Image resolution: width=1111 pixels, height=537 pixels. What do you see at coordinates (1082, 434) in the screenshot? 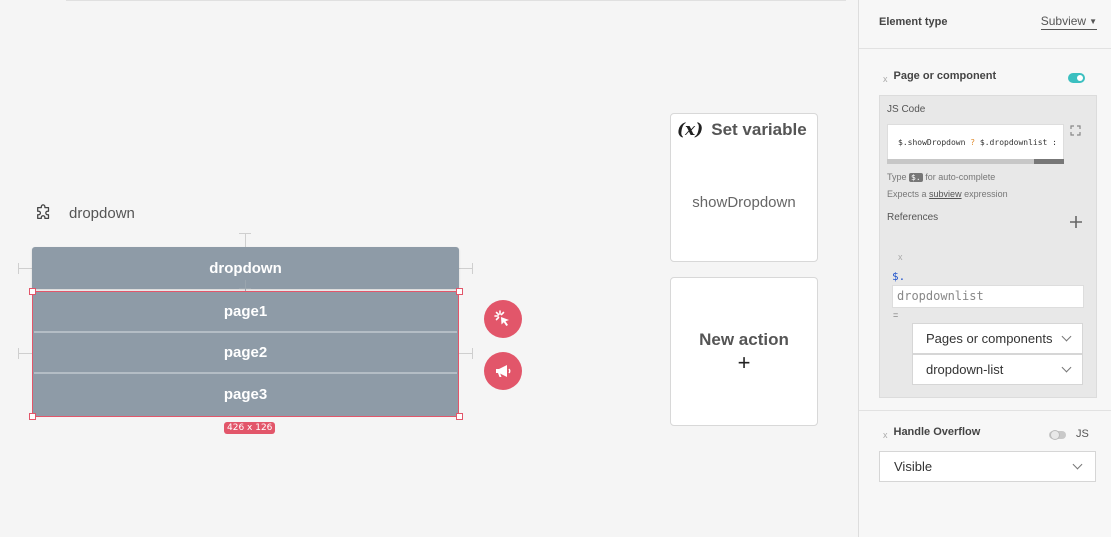
I see `js-toggle-label: JS` at bounding box center [1082, 434].